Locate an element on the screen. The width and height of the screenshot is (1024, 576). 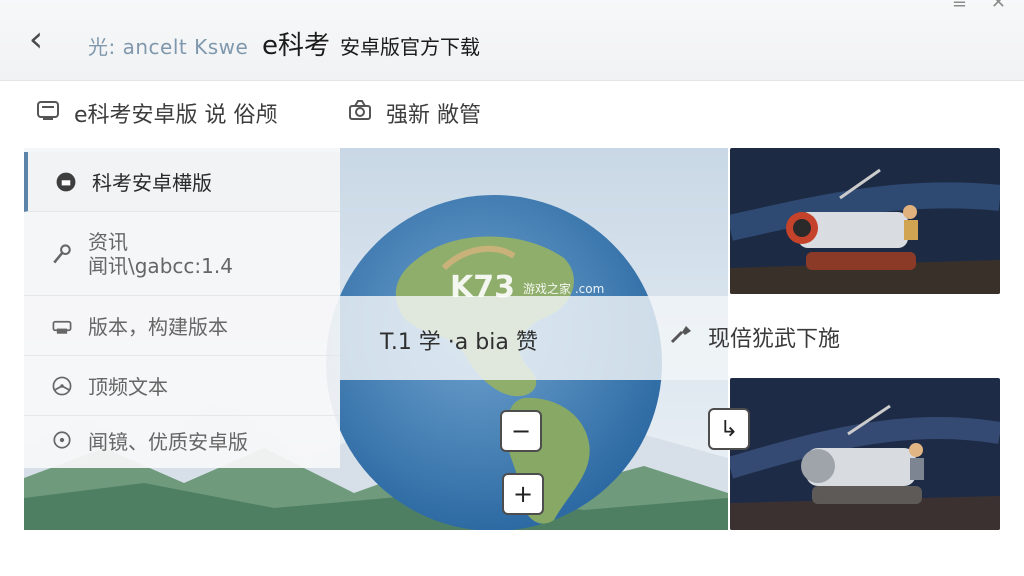
toolbar: e科考安卓版 说 俗颅 强新 敞管 is located at coordinates (512, 116).